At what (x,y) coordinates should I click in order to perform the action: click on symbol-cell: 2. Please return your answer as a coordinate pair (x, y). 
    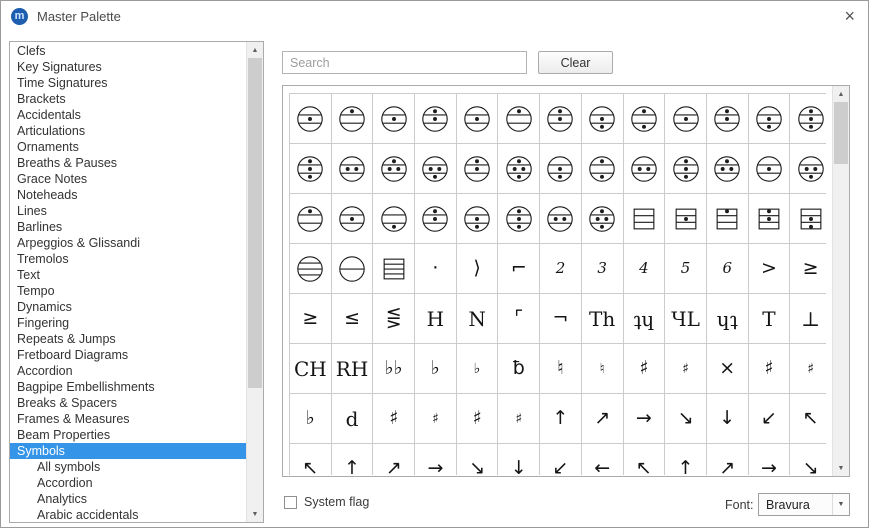
    Looking at the image, I should click on (561, 269).